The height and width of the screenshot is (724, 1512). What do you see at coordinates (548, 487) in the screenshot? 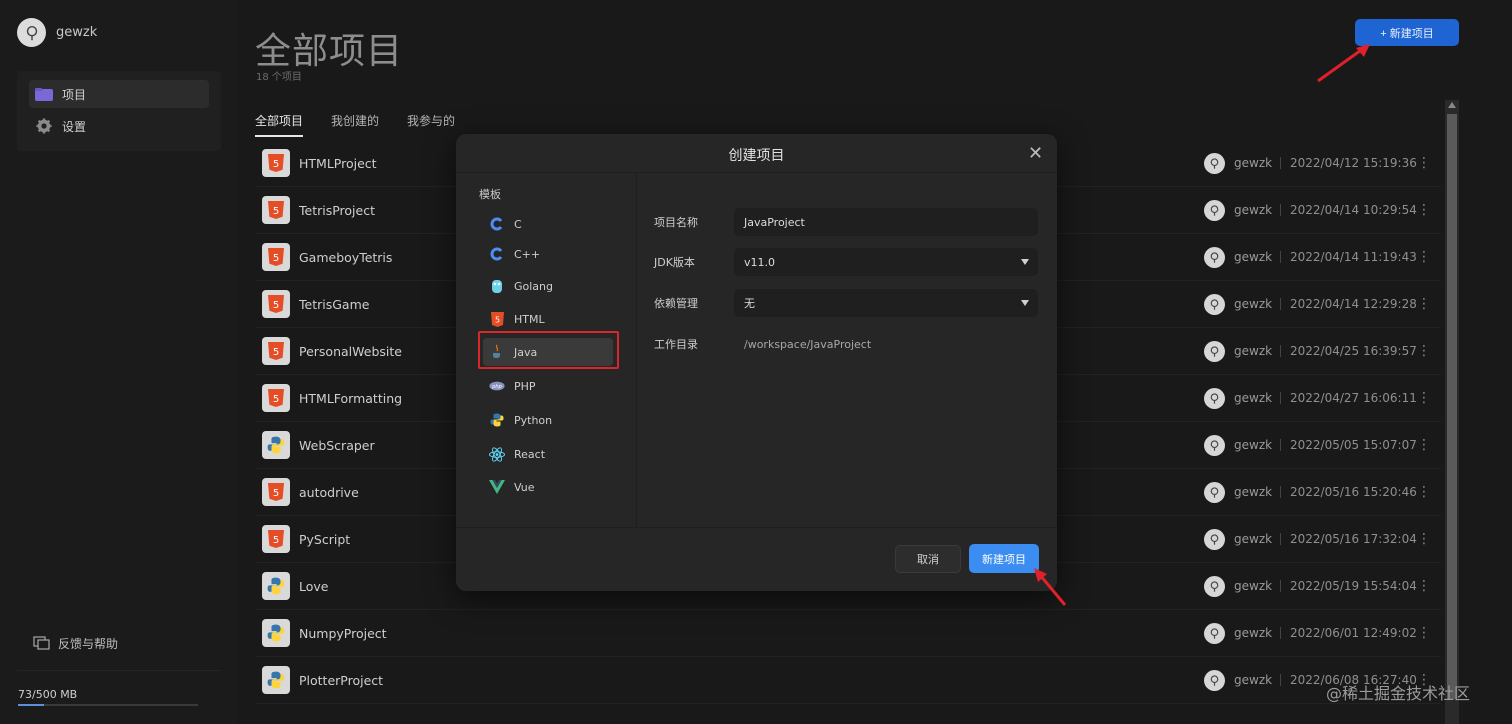
I see `template-item-vue: Vue` at bounding box center [548, 487].